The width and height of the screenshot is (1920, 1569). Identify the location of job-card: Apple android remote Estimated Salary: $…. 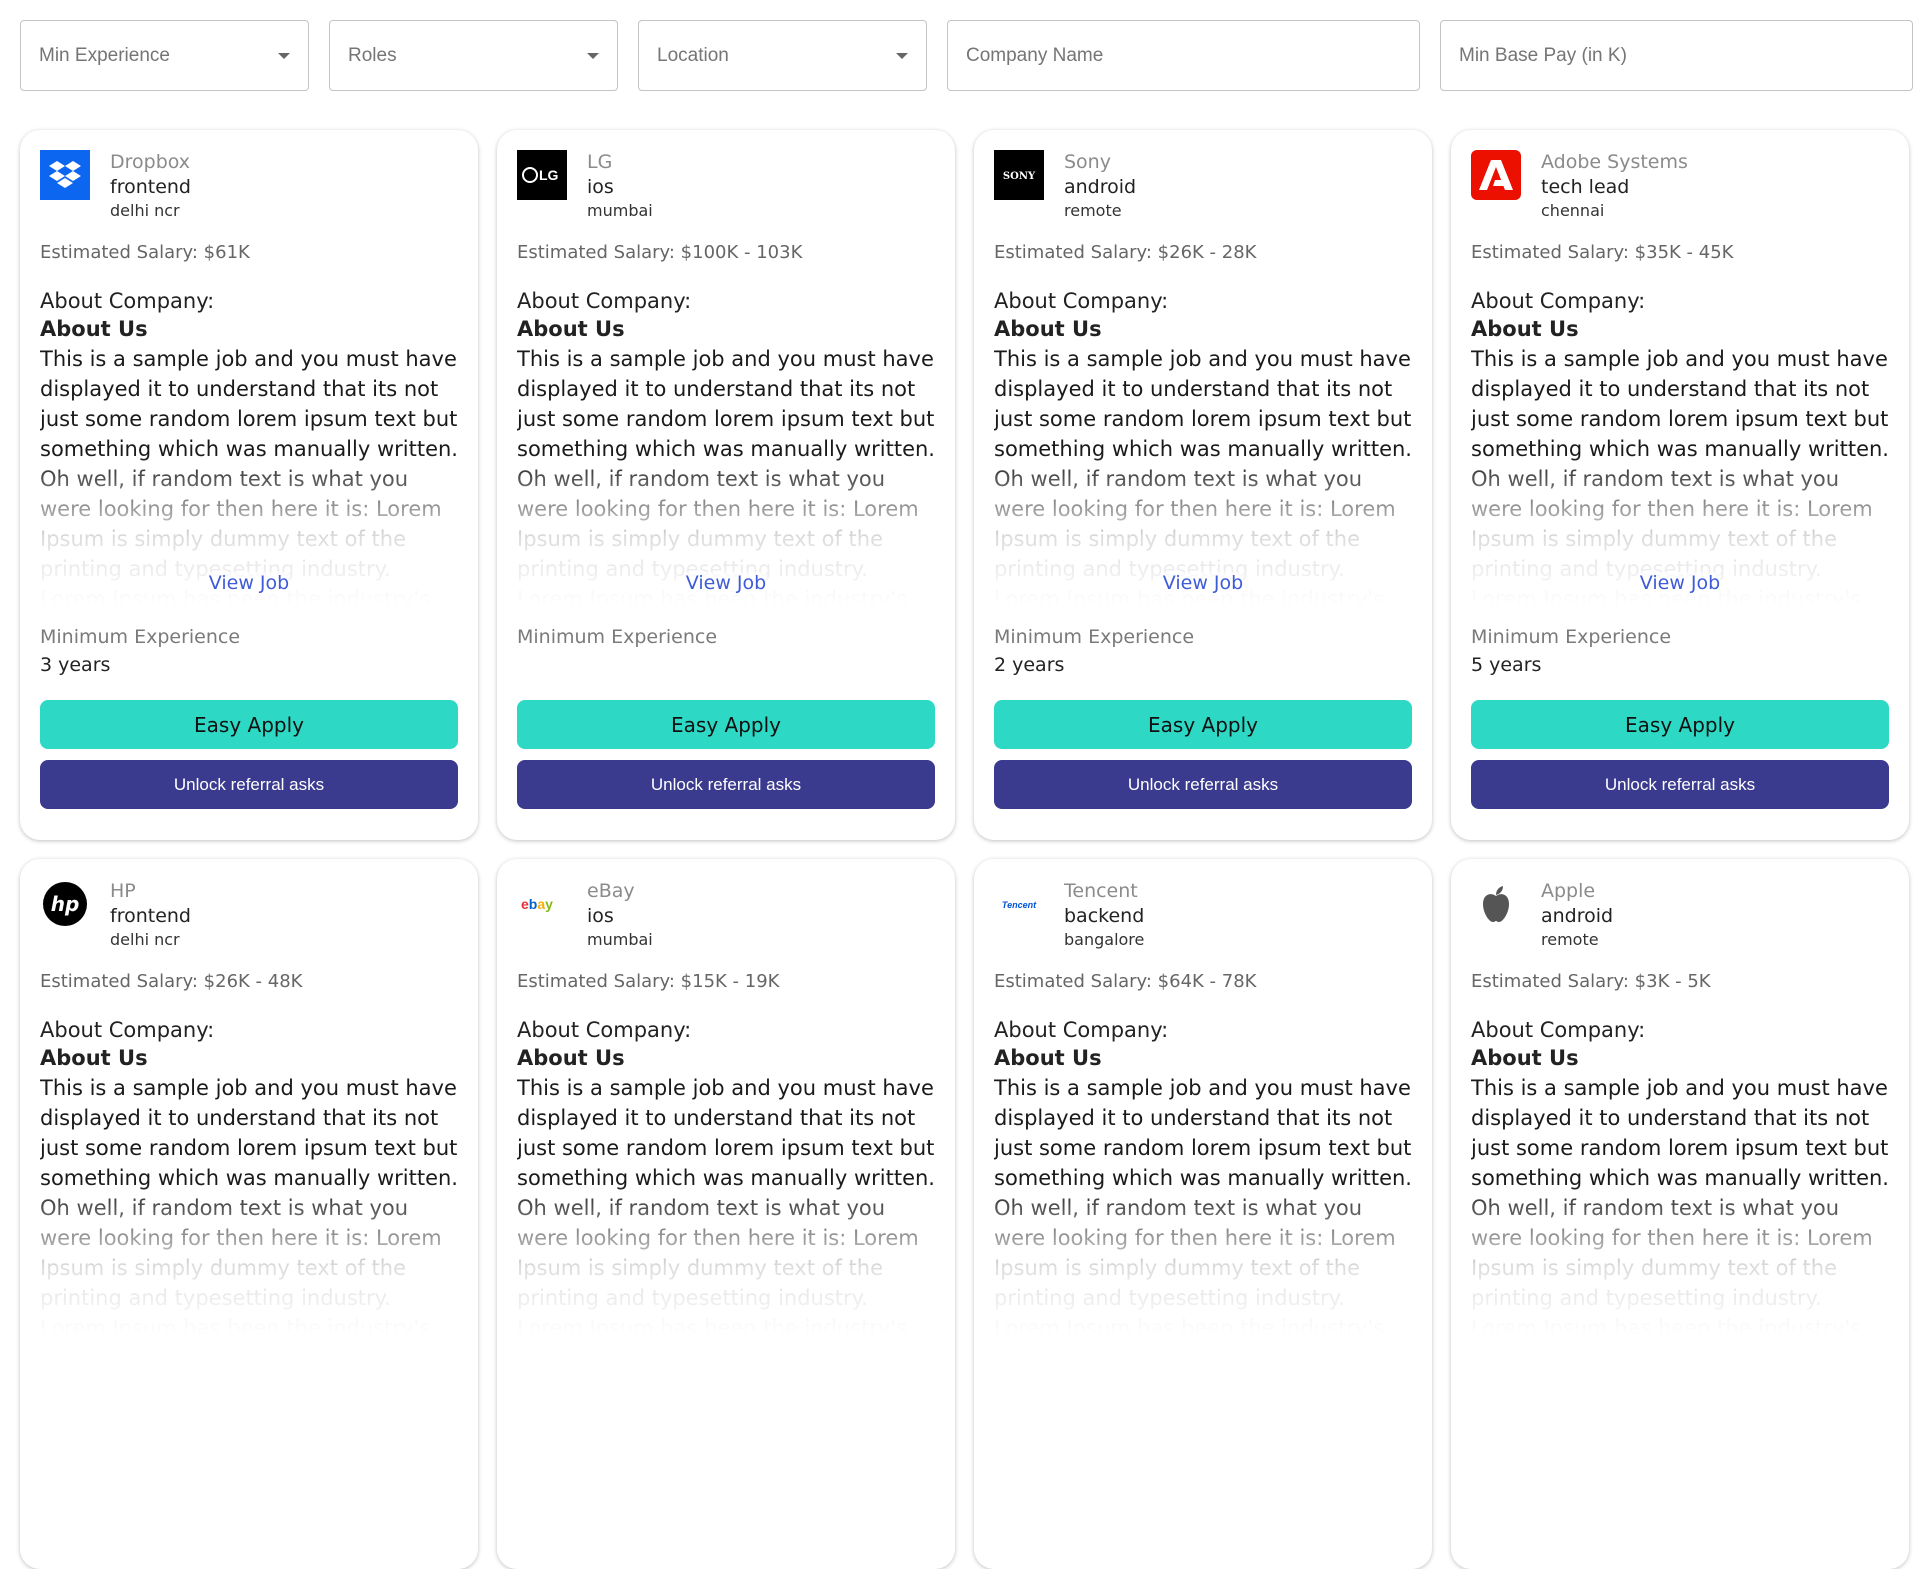
(1680, 1214).